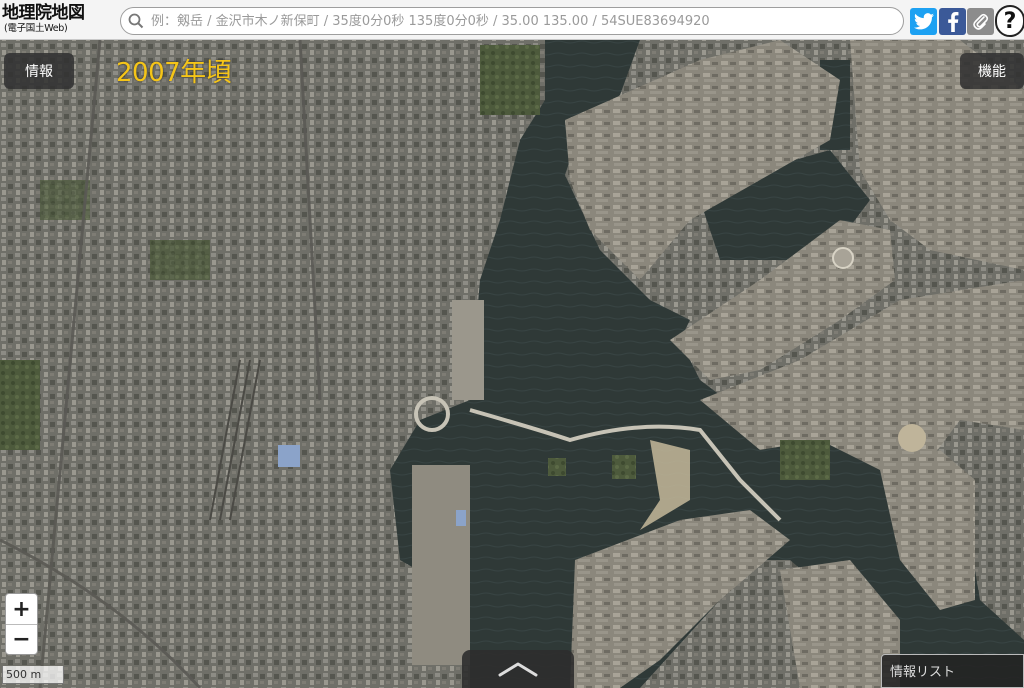 Image resolution: width=1024 pixels, height=688 pixels. Describe the element at coordinates (33, 675) in the screenshot. I see `scale-bar: 500 m` at that location.